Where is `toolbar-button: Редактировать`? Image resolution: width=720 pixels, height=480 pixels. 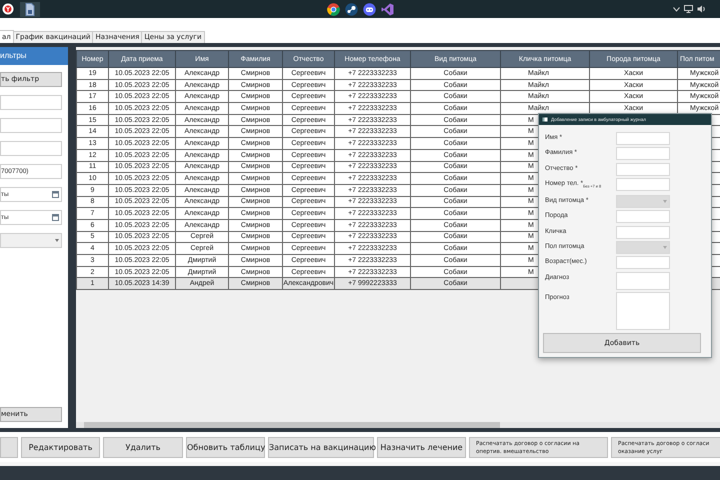 toolbar-button: Редактировать is located at coordinates (60, 447).